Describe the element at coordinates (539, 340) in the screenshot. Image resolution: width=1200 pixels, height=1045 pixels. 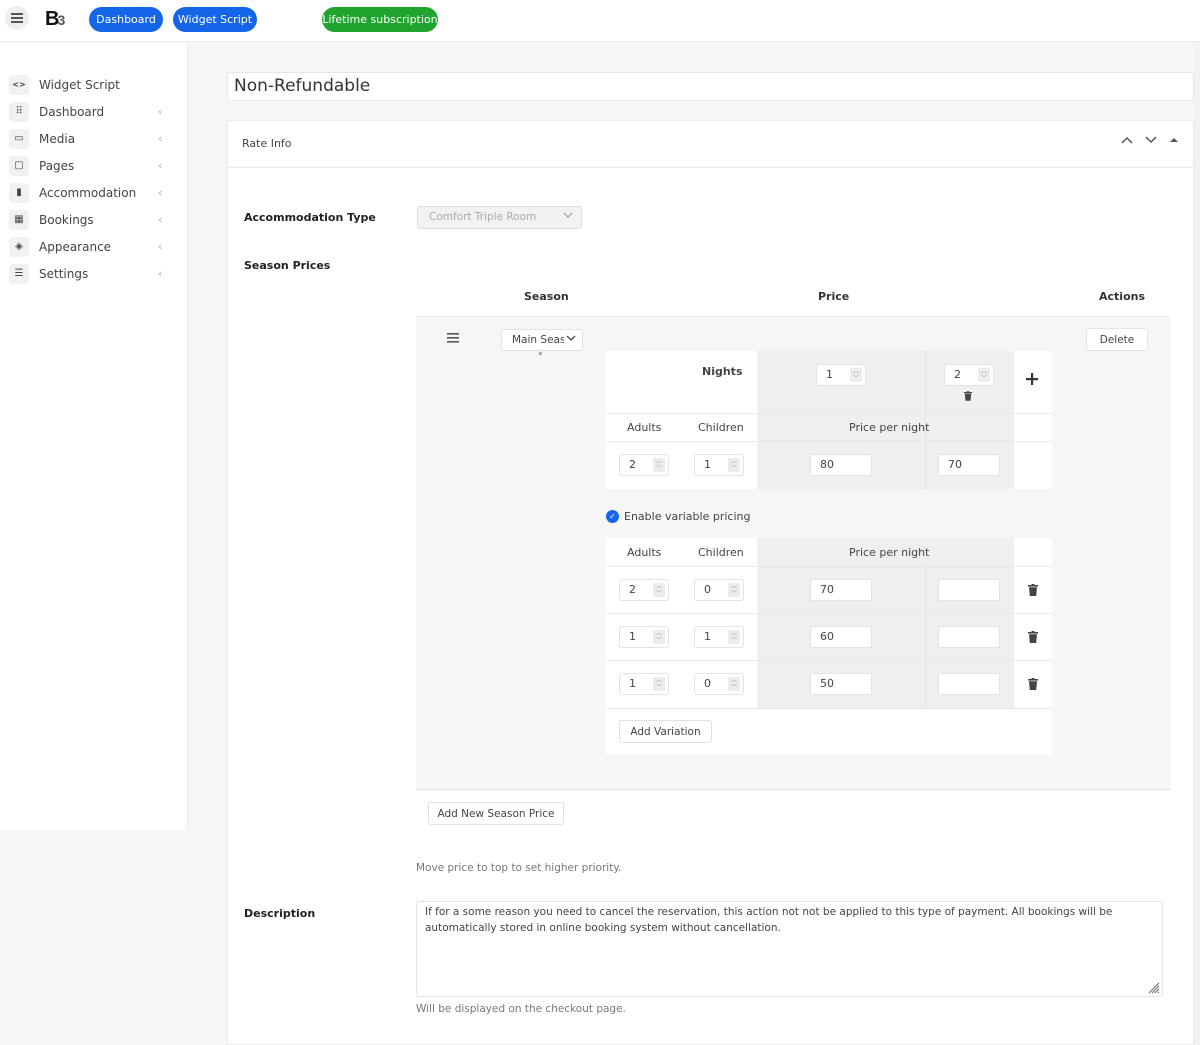
I see `season-select-value: Main Seas` at that location.